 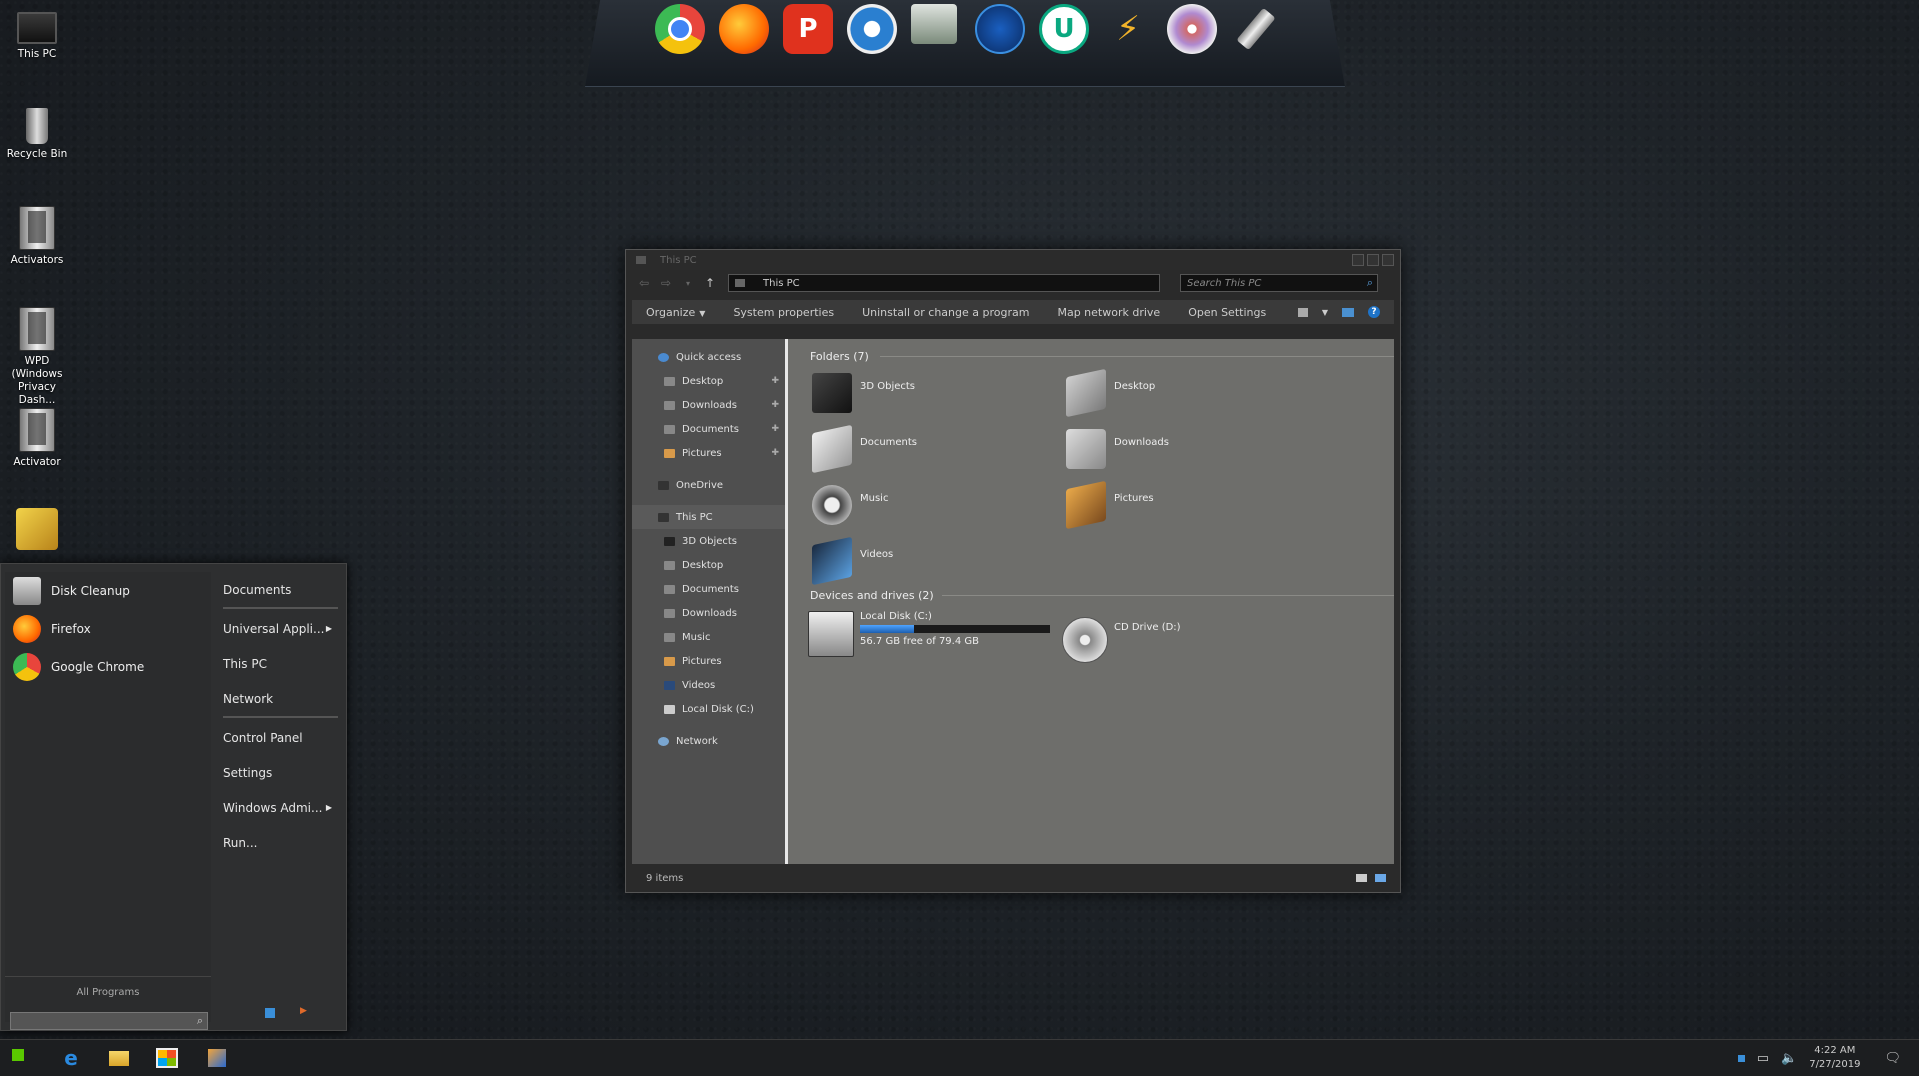 What do you see at coordinates (109, 1021) in the screenshot?
I see `start-search-input: ⌕` at bounding box center [109, 1021].